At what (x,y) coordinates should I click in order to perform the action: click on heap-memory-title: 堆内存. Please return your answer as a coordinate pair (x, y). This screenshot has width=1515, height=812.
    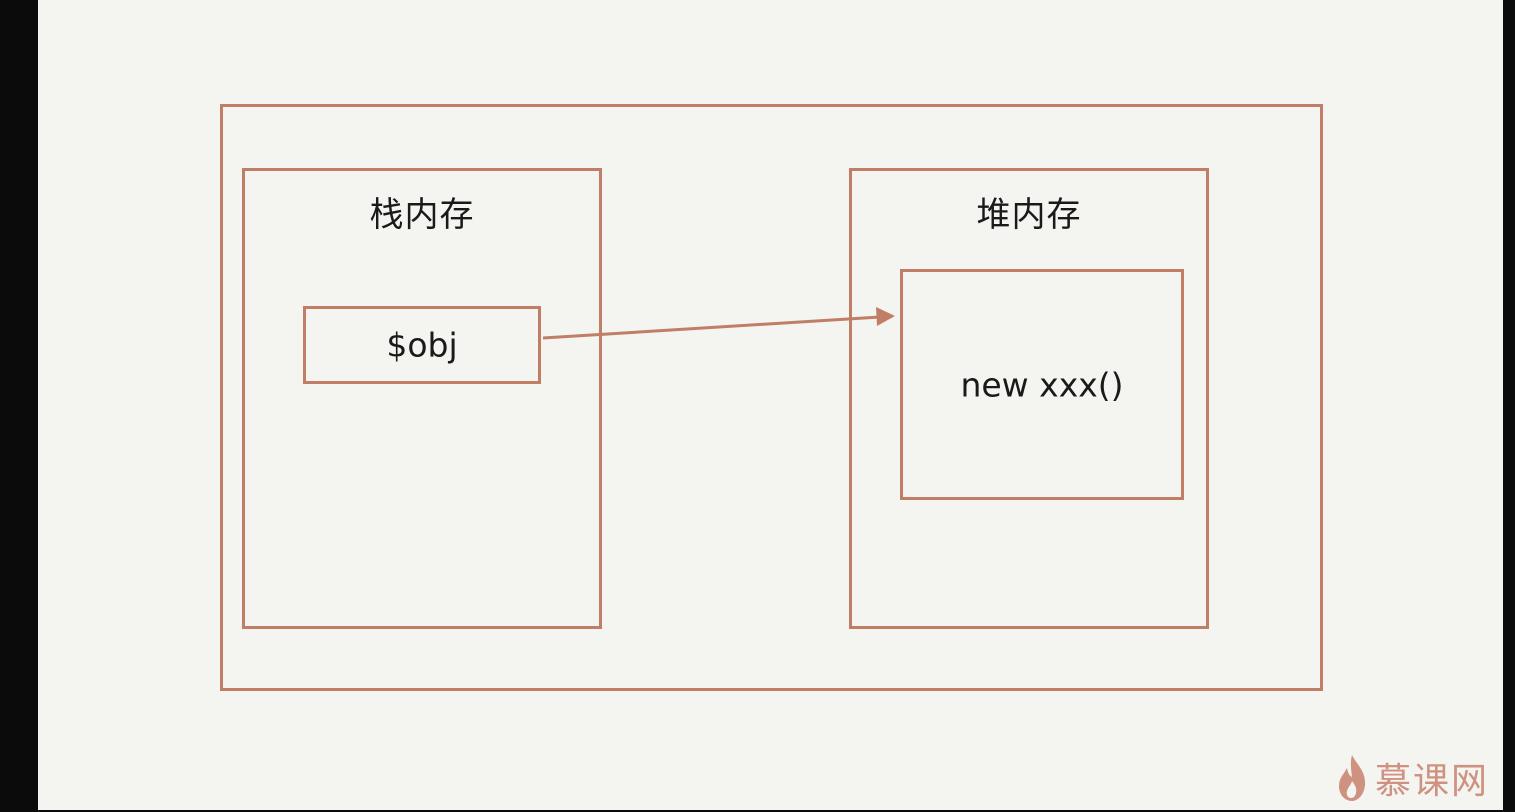
    Looking at the image, I should click on (1029, 215).